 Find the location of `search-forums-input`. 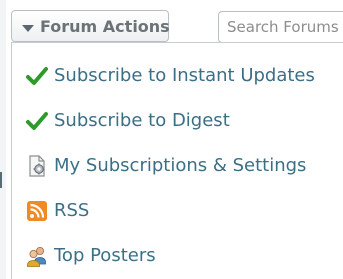

search-forums-input is located at coordinates (280, 27).